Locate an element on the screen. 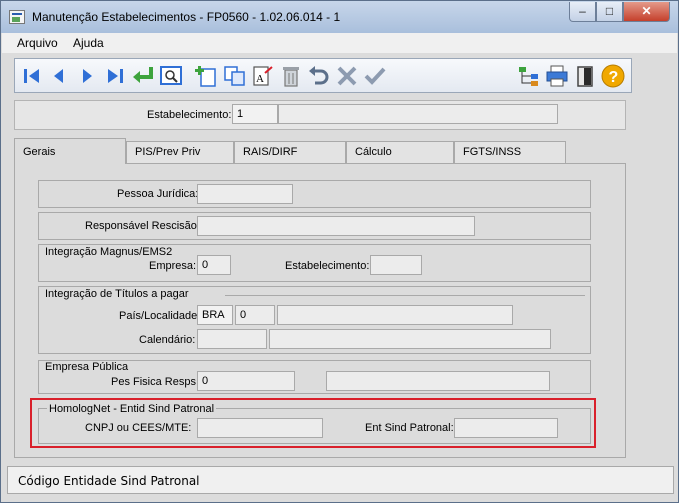 The width and height of the screenshot is (679, 503). status-text: Código Entidade Sind Patronal is located at coordinates (109, 481).